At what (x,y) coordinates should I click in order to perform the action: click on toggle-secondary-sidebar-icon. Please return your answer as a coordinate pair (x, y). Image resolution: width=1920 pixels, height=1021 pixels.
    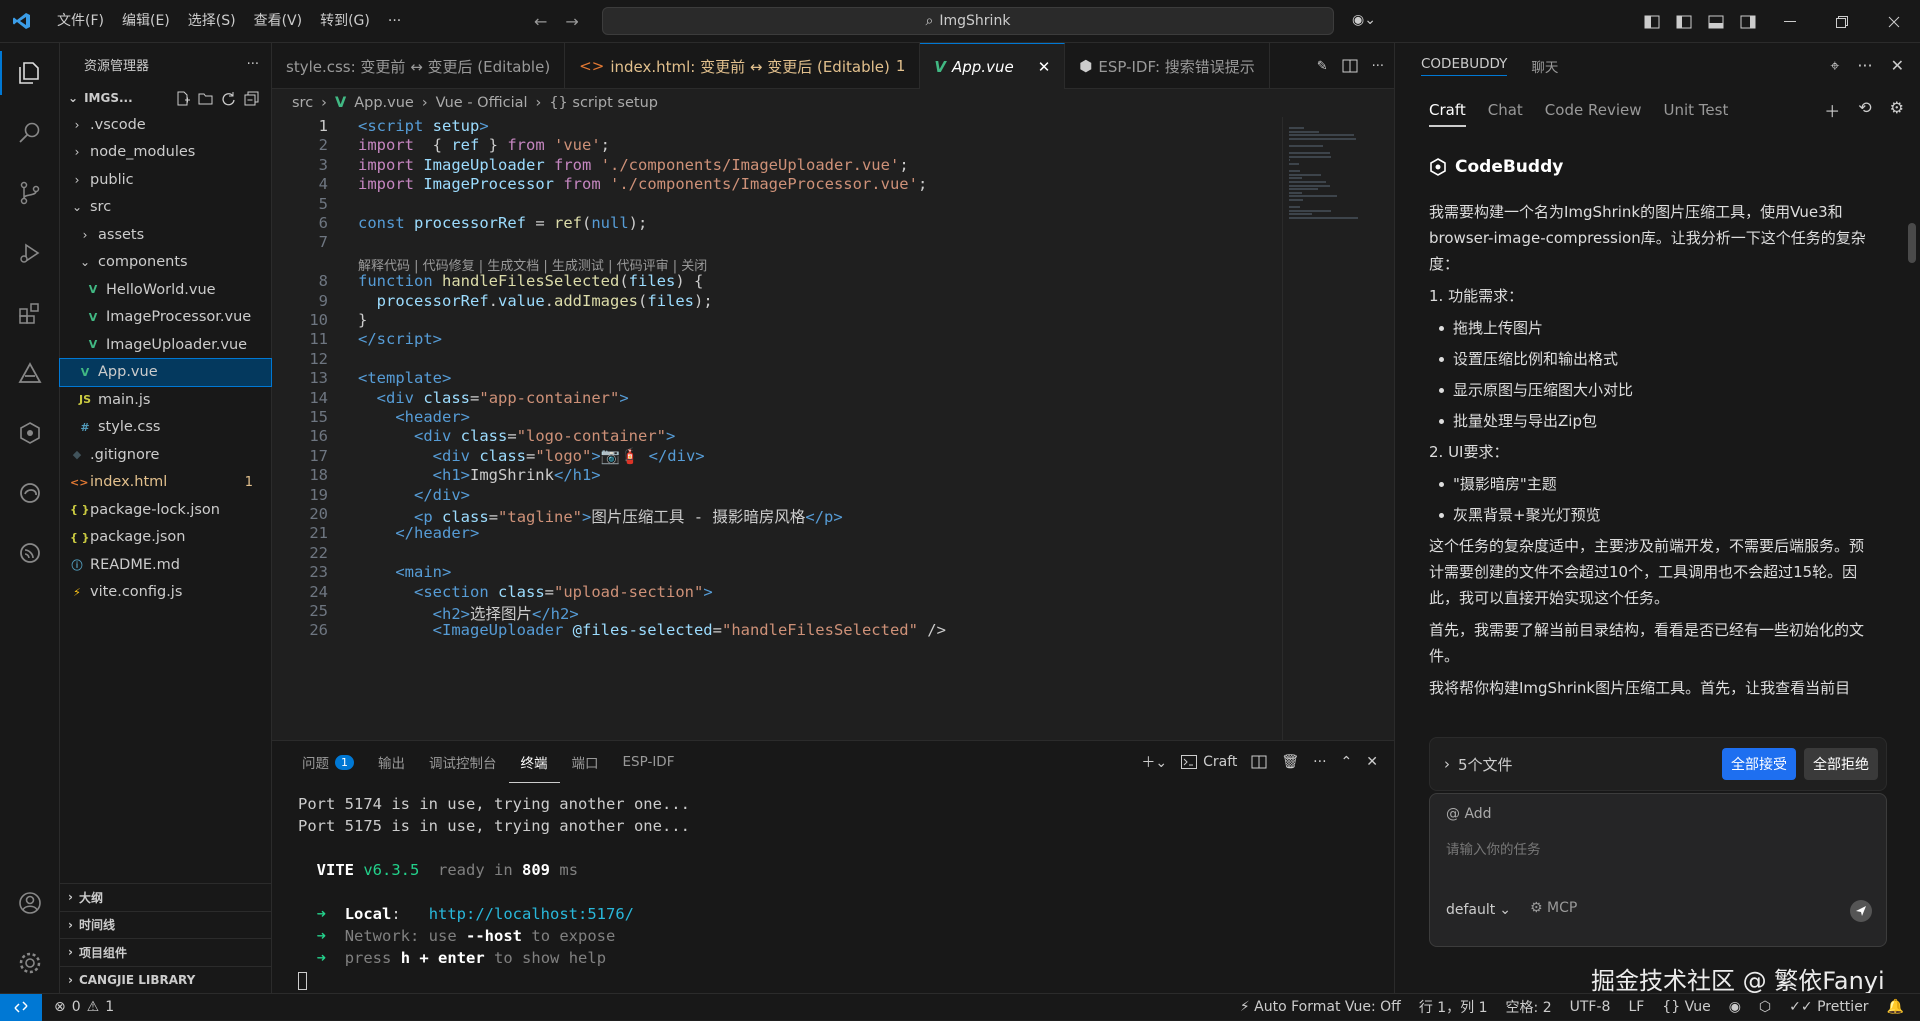
    Looking at the image, I should click on (1748, 22).